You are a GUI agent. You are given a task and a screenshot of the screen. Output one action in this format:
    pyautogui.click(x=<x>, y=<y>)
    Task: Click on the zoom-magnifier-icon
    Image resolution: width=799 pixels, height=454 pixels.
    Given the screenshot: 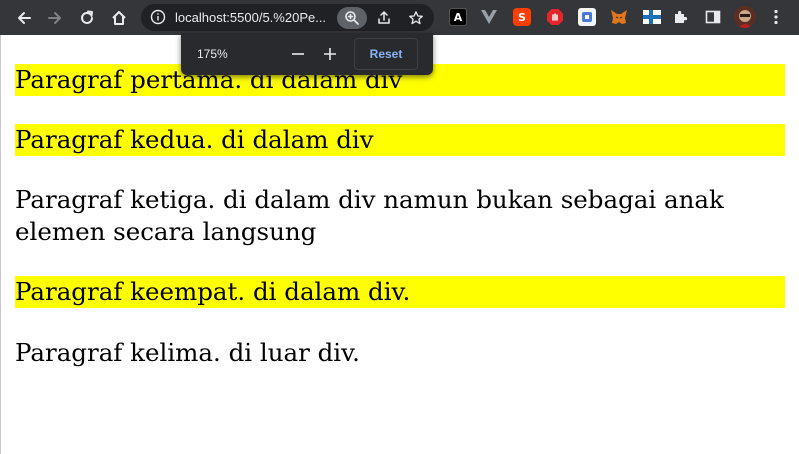 What is the action you would take?
    pyautogui.click(x=352, y=18)
    